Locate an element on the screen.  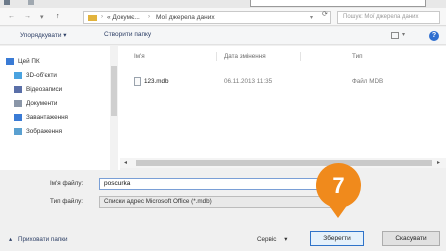
tools-button: Сервіс ▾ is located at coordinates (272, 239).